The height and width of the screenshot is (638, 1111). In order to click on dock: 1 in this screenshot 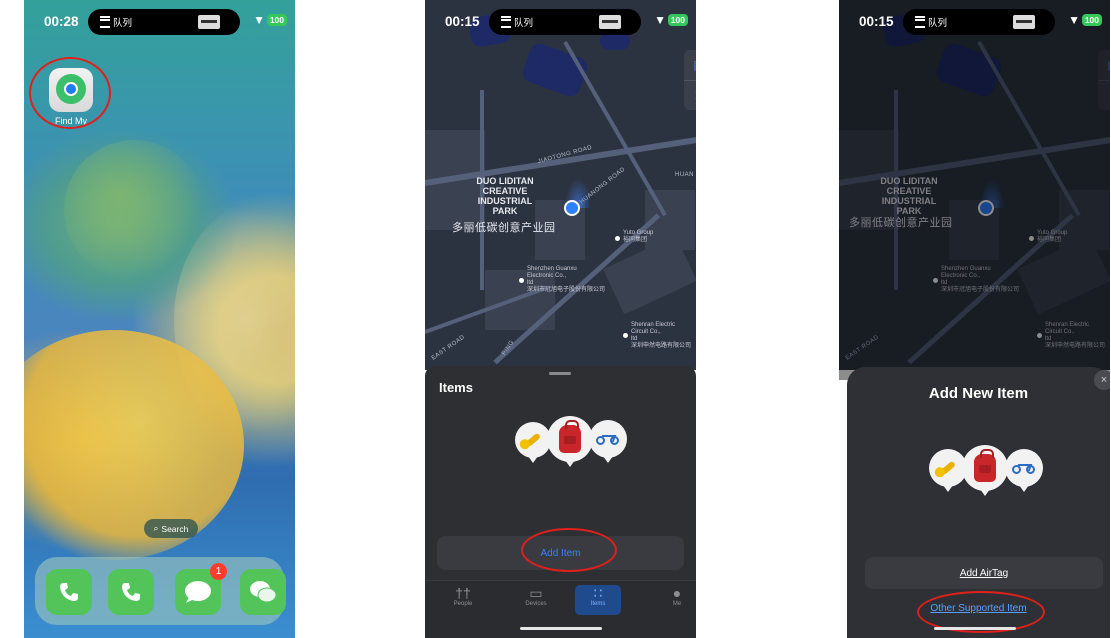, I will do `click(160, 591)`.